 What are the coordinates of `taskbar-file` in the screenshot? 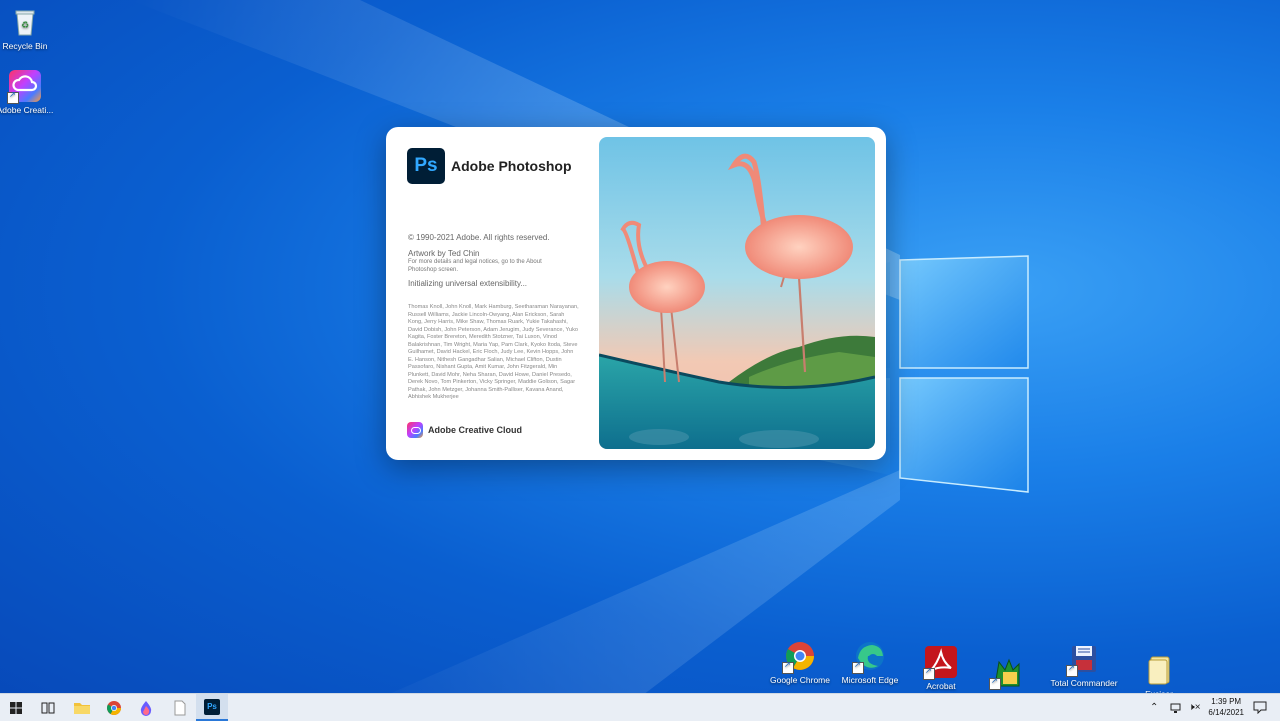 It's located at (180, 707).